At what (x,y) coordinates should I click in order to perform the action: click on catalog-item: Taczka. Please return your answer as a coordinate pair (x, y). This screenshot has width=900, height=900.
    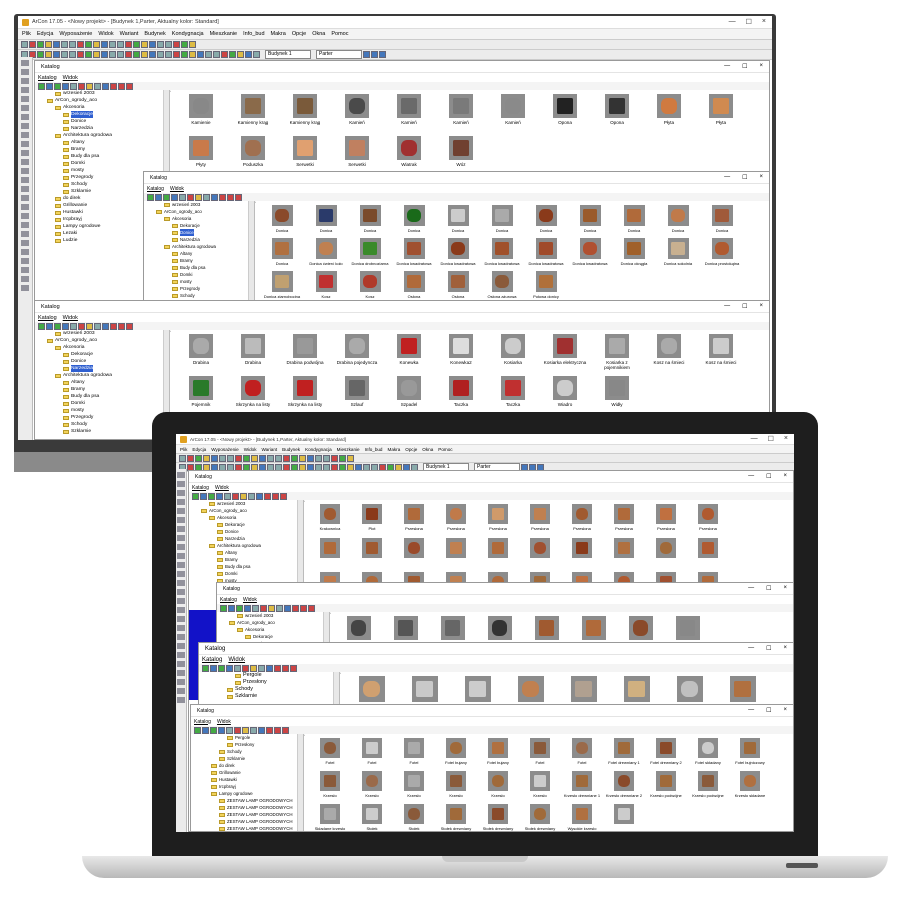
    Looking at the image, I should click on (461, 391).